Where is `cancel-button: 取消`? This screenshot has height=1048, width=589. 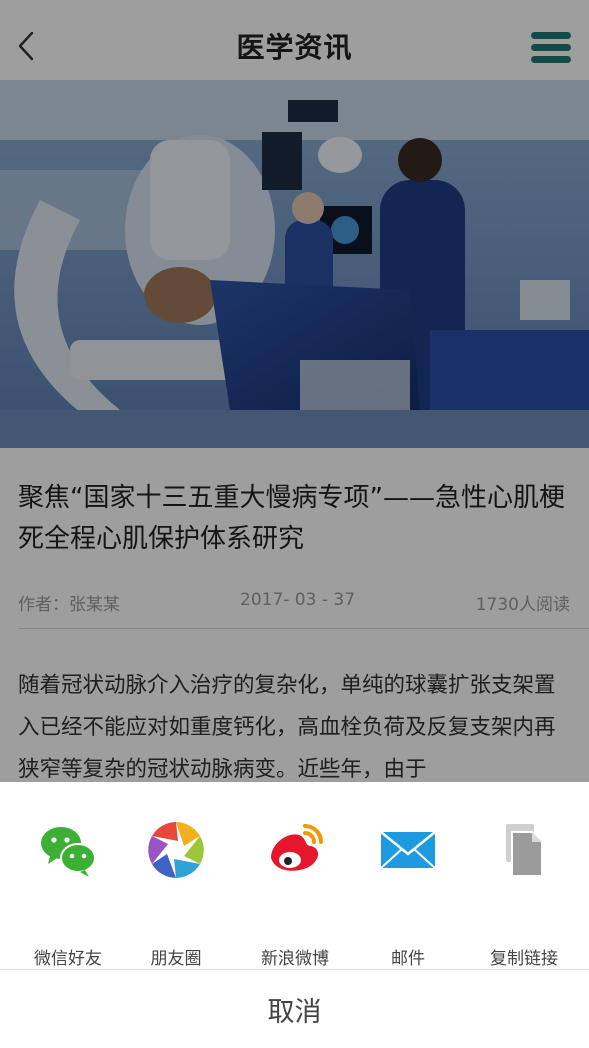 cancel-button: 取消 is located at coordinates (294, 1009).